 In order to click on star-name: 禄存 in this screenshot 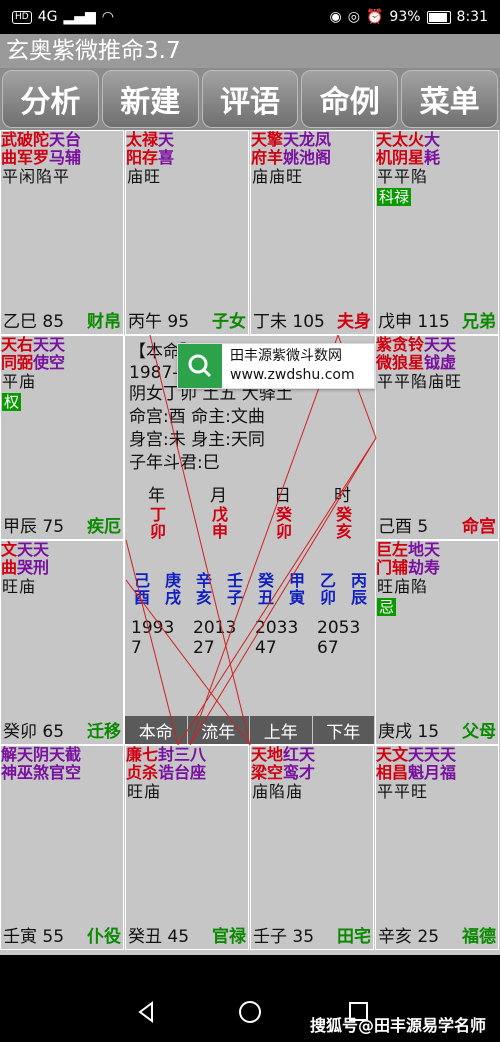, I will do `click(150, 148)`.